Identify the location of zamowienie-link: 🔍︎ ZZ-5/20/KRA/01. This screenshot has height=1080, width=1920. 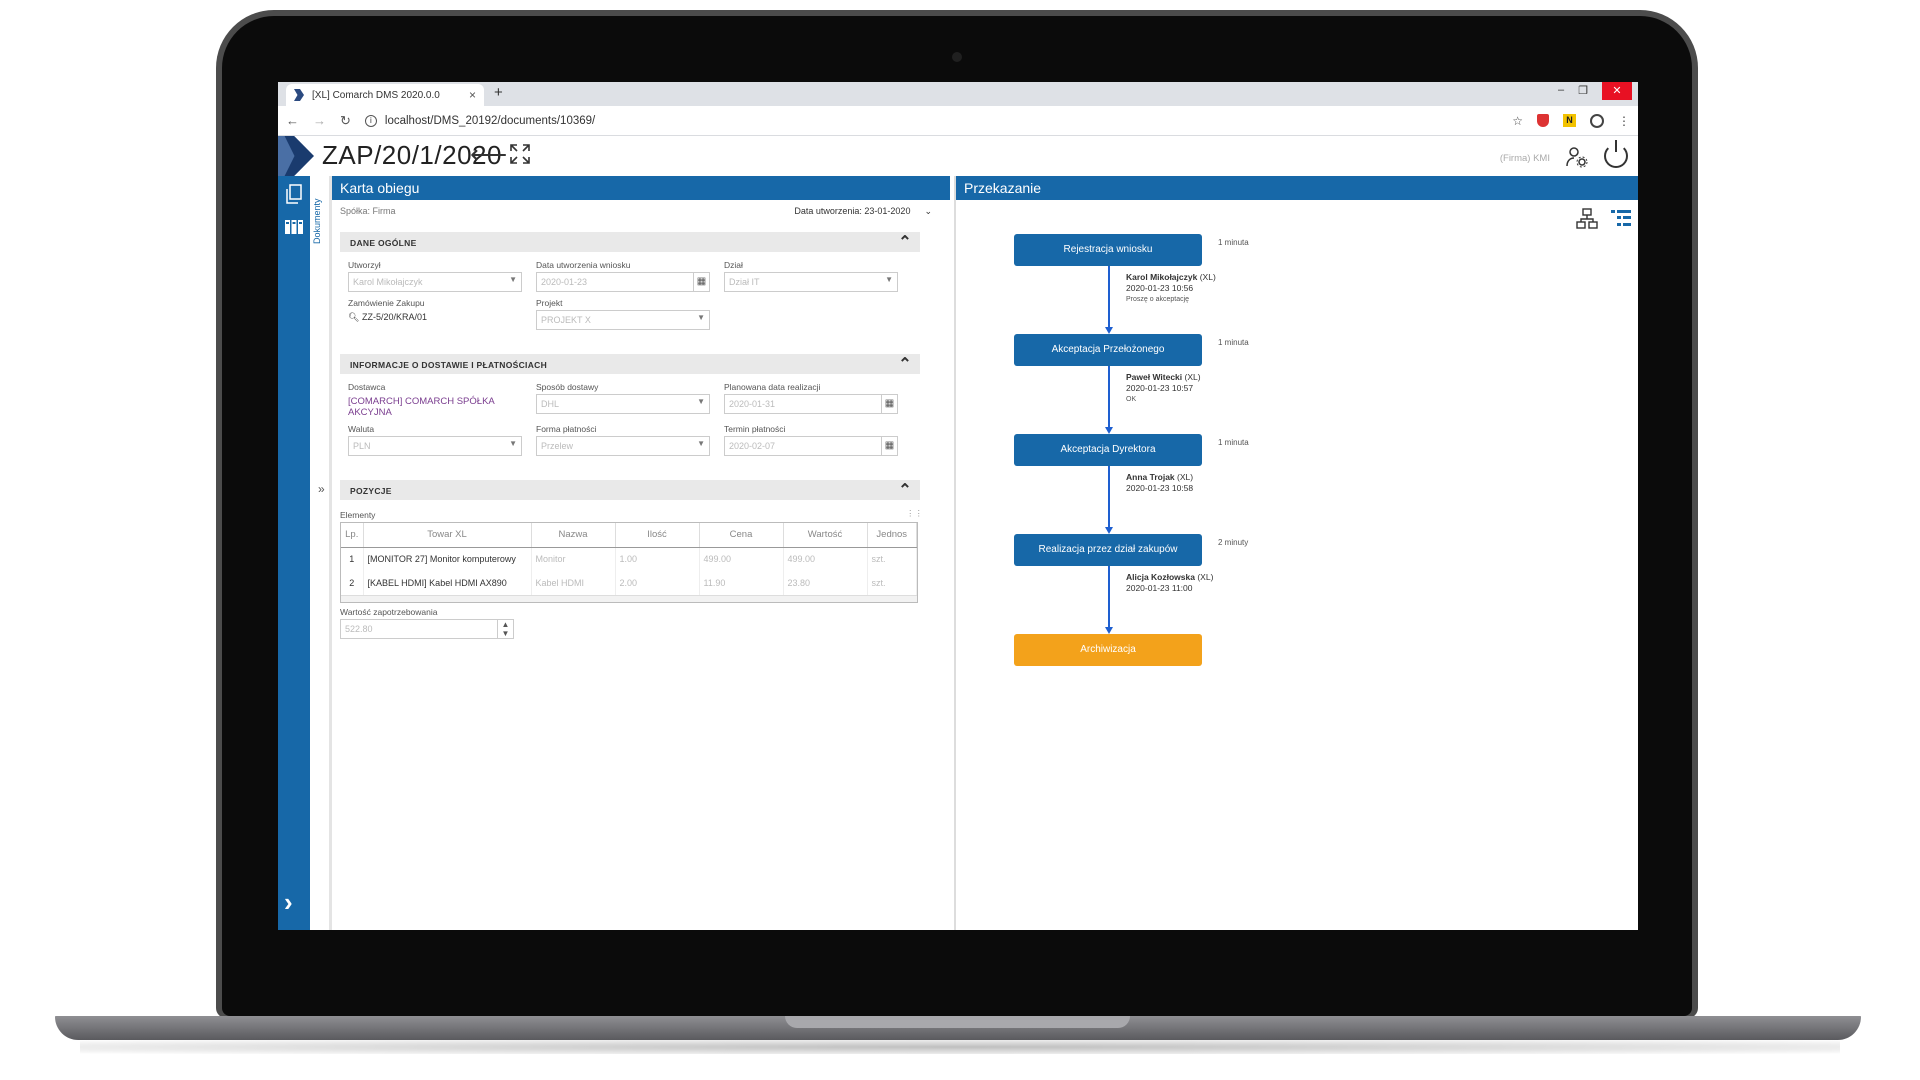
(442, 316).